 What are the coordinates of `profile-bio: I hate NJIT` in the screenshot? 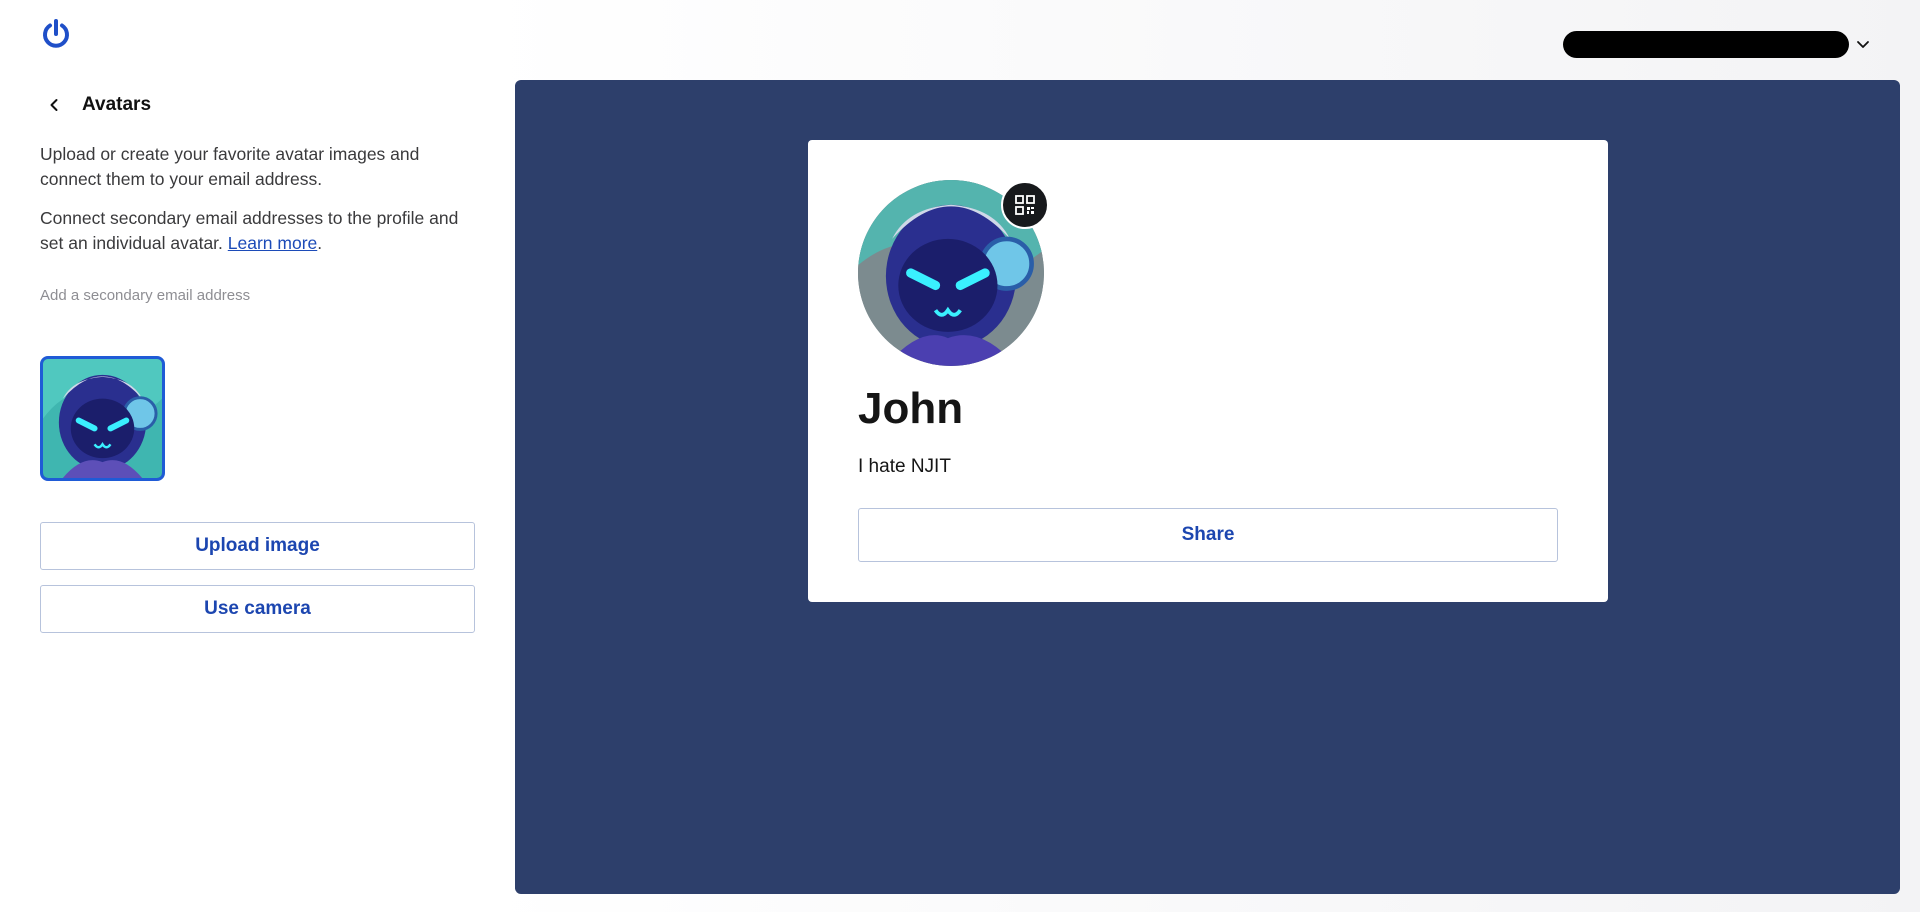 It's located at (904, 466).